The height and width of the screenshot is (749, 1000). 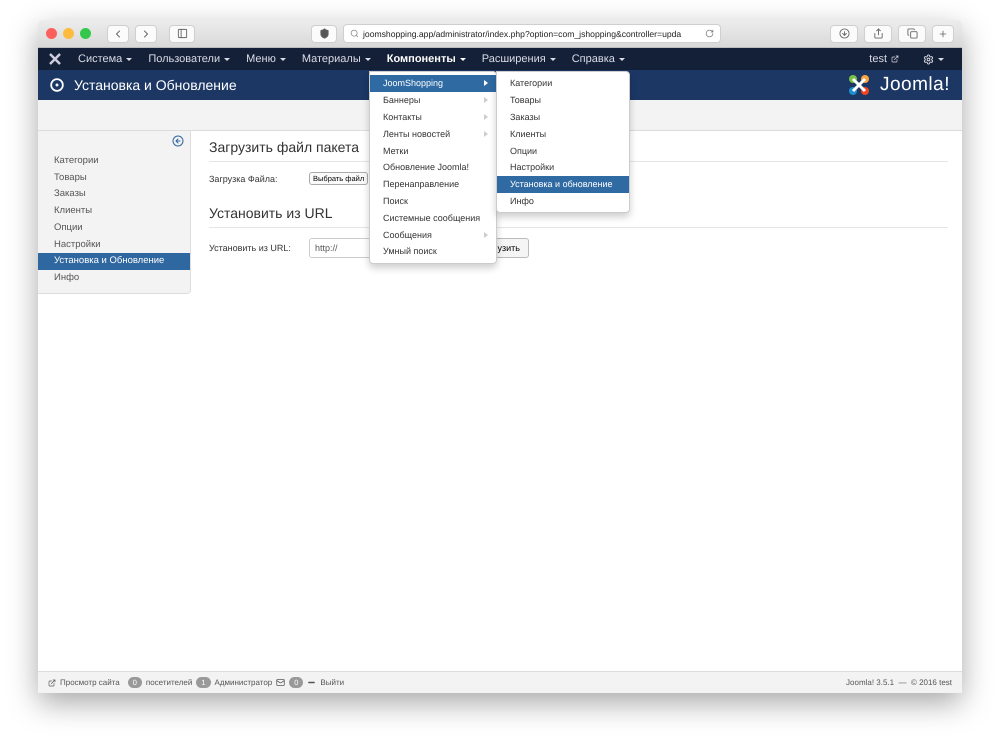 What do you see at coordinates (598, 59) in the screenshot?
I see `nav-menu-item: Справка` at bounding box center [598, 59].